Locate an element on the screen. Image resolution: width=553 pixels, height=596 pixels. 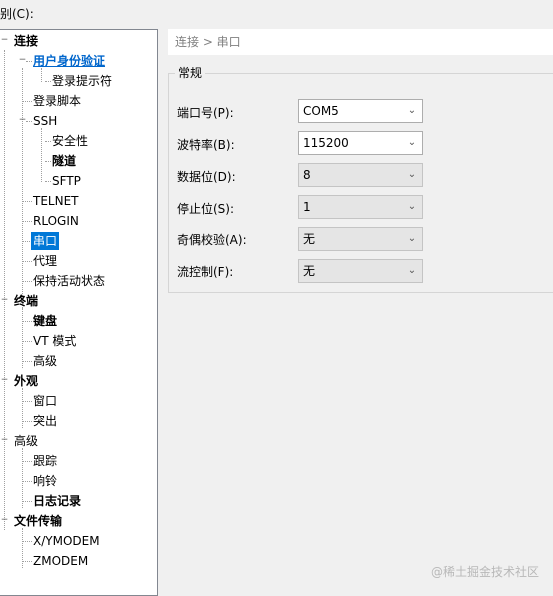
stop-bits-label: 停止位(S): is located at coordinates (206, 209).